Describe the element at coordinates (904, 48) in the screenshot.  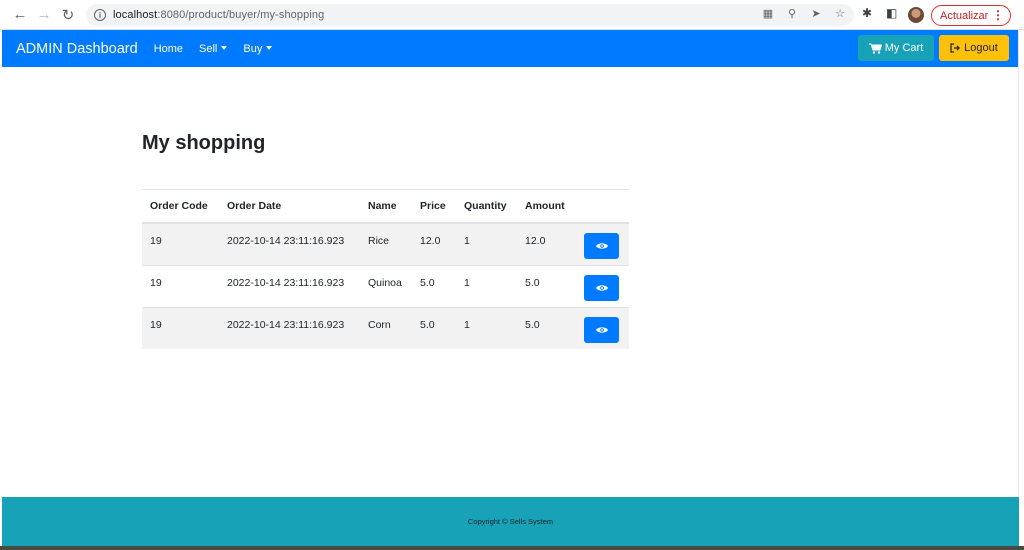
I see `cart-label: My Cart` at that location.